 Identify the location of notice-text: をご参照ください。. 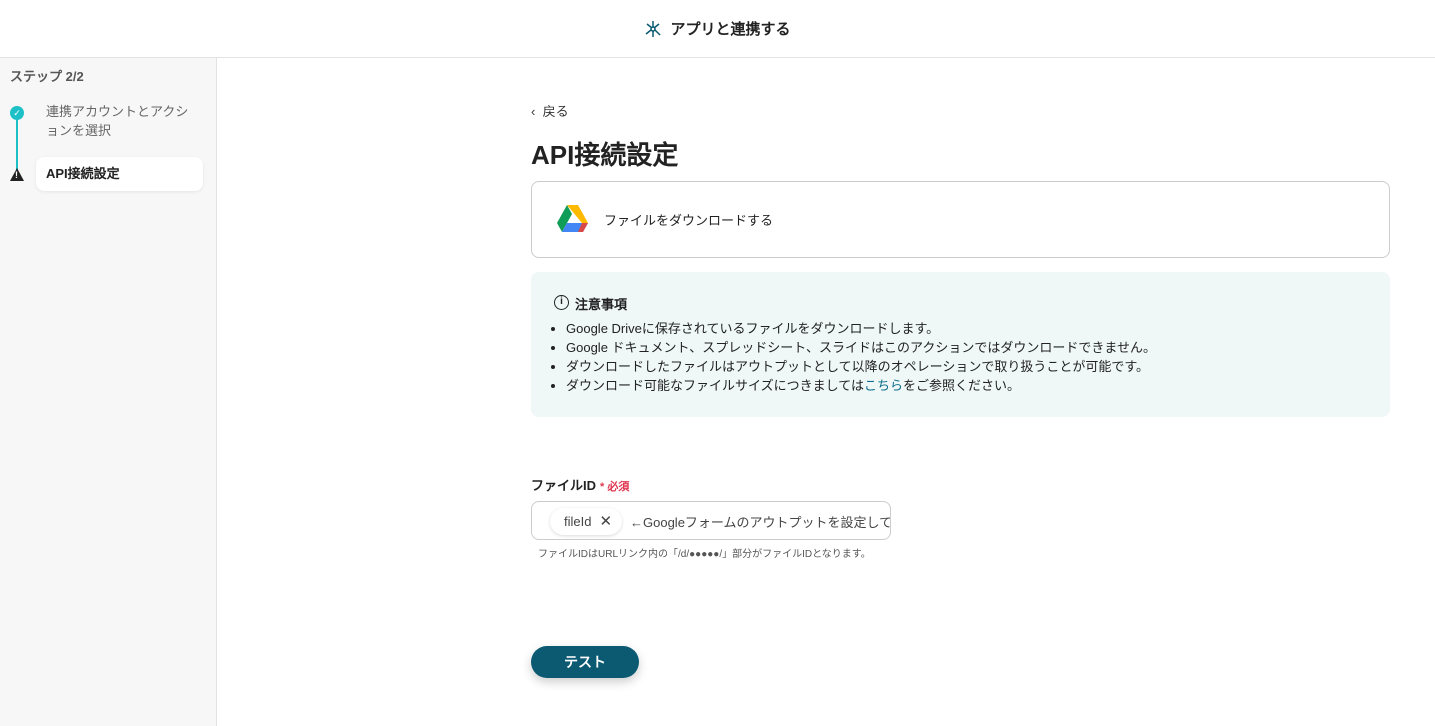
(961, 385).